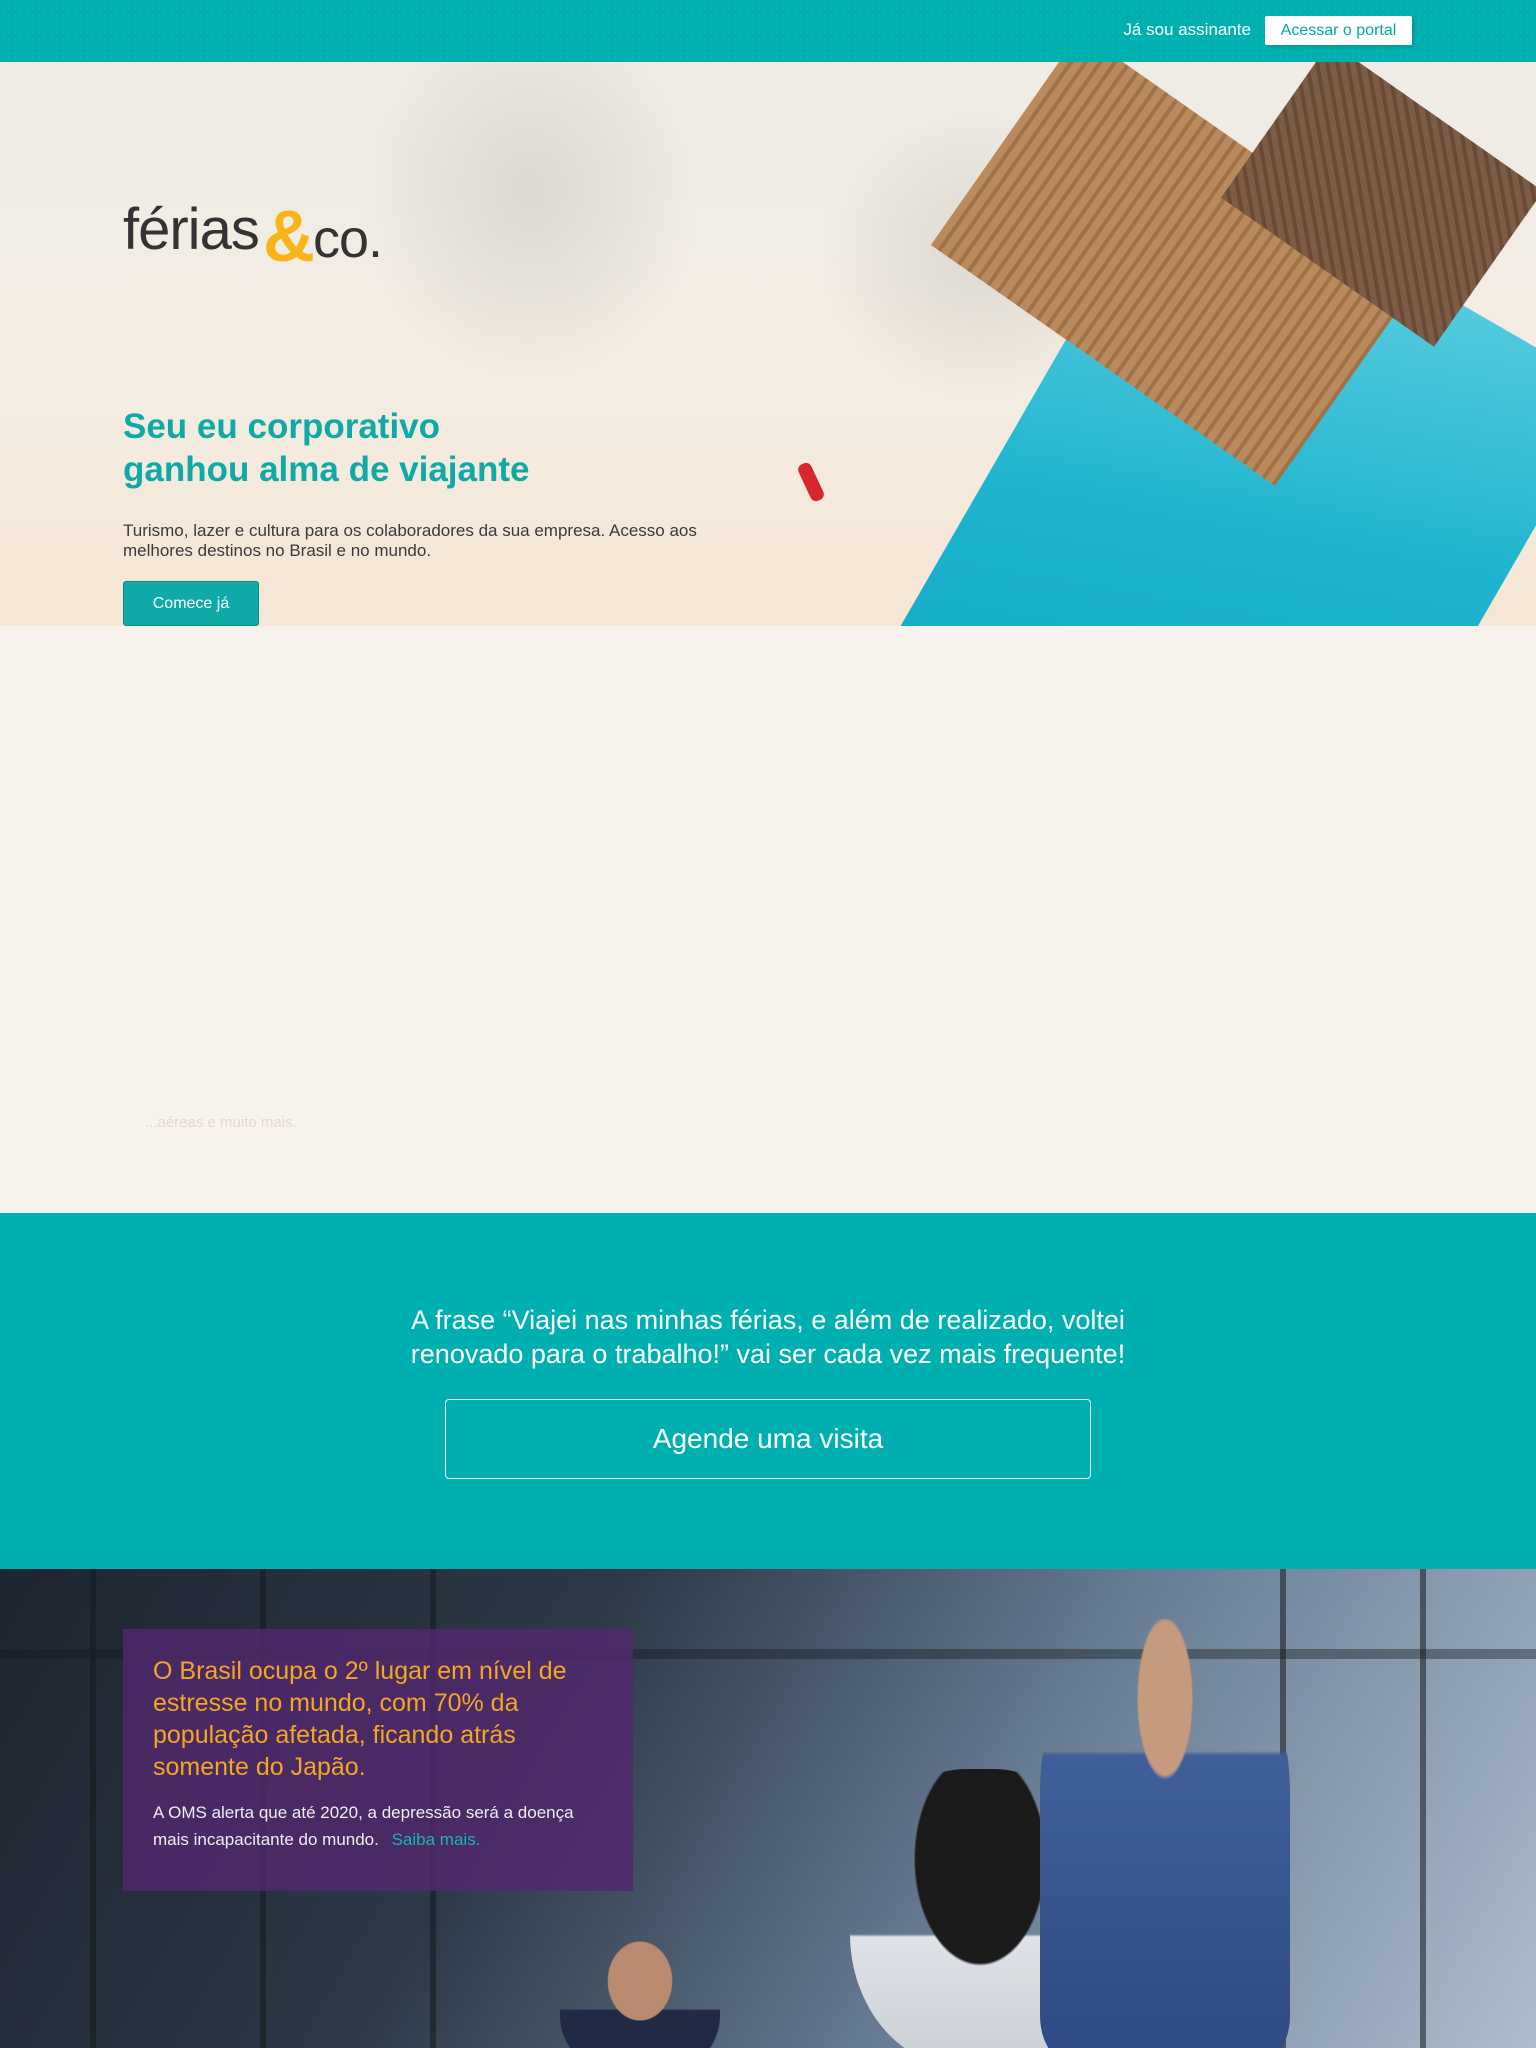  What do you see at coordinates (768, 31) in the screenshot?
I see `top-bar: Já sou assinante Acessar o portal` at bounding box center [768, 31].